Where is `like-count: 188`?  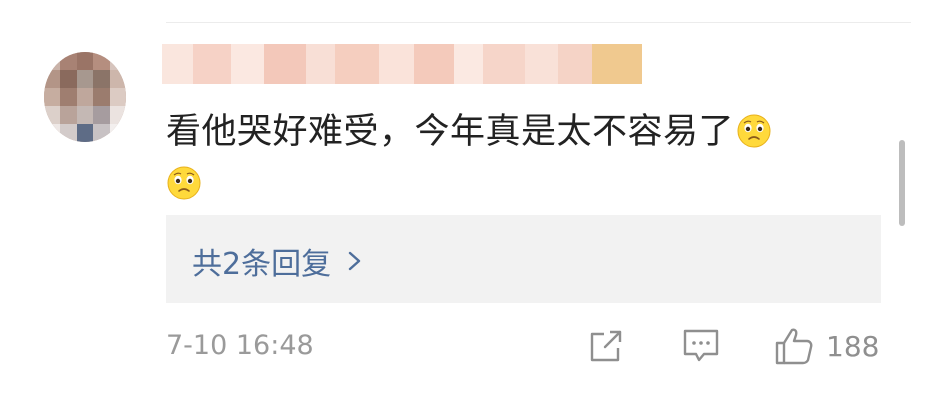 like-count: 188 is located at coordinates (853, 346).